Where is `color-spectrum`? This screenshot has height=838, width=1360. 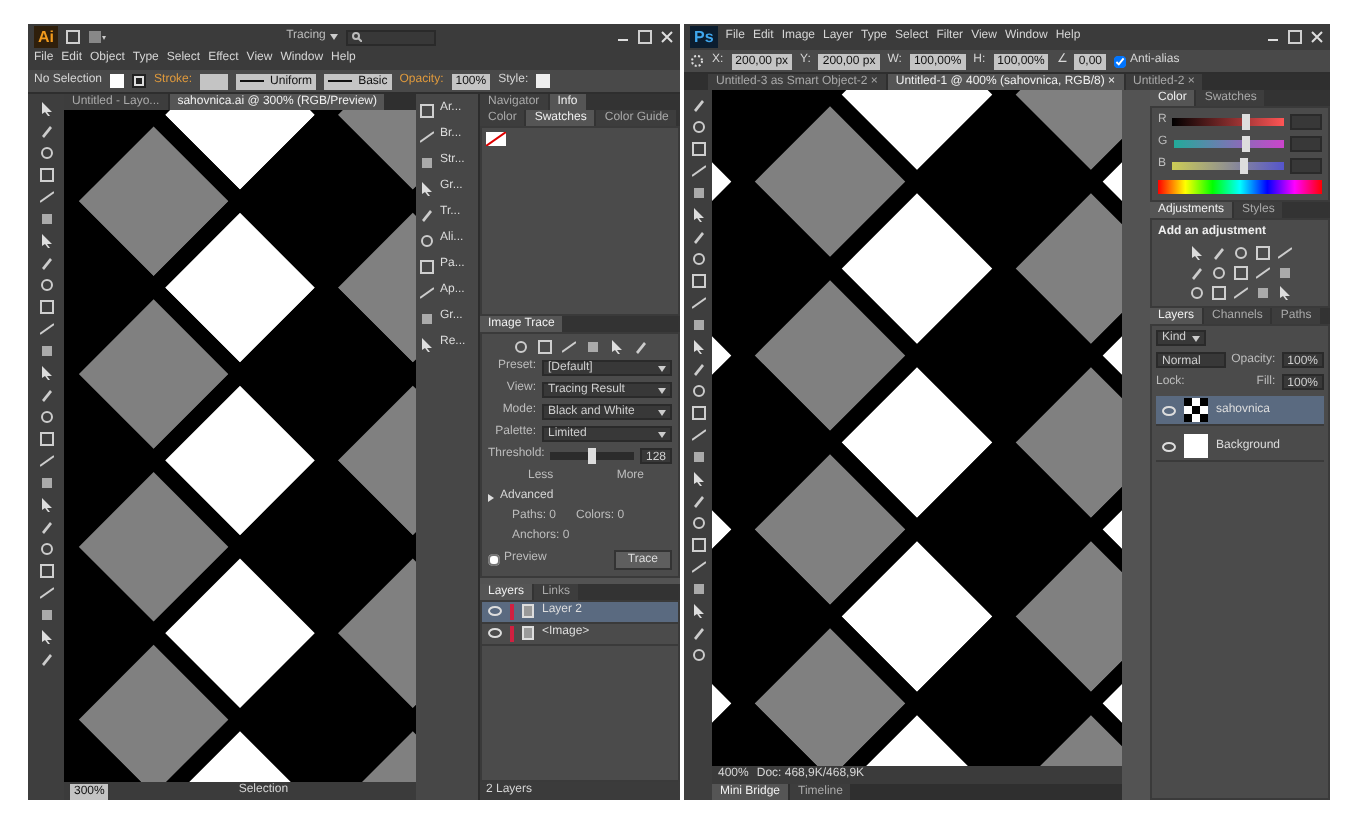 color-spectrum is located at coordinates (1240, 187).